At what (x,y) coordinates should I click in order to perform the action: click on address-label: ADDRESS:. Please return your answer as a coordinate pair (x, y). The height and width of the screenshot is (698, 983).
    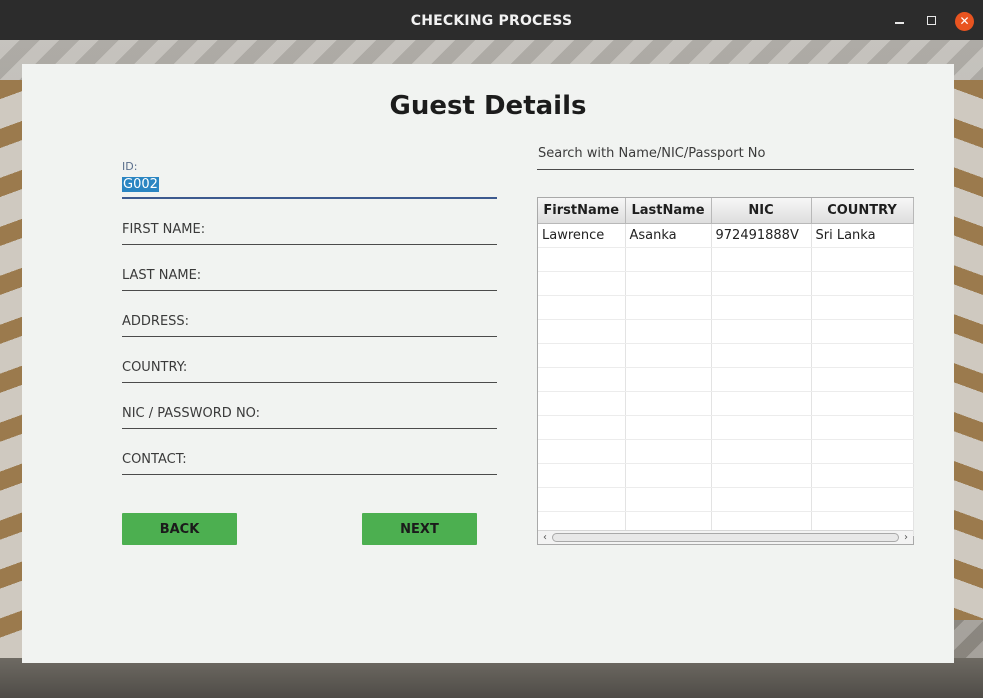
    Looking at the image, I should click on (156, 321).